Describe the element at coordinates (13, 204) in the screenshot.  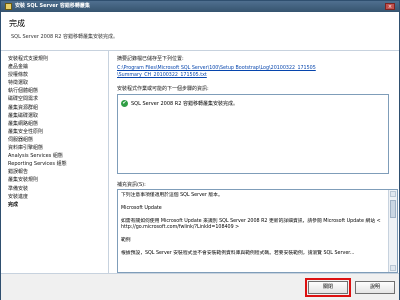
I see `sidebar-step-item: 完成` at that location.